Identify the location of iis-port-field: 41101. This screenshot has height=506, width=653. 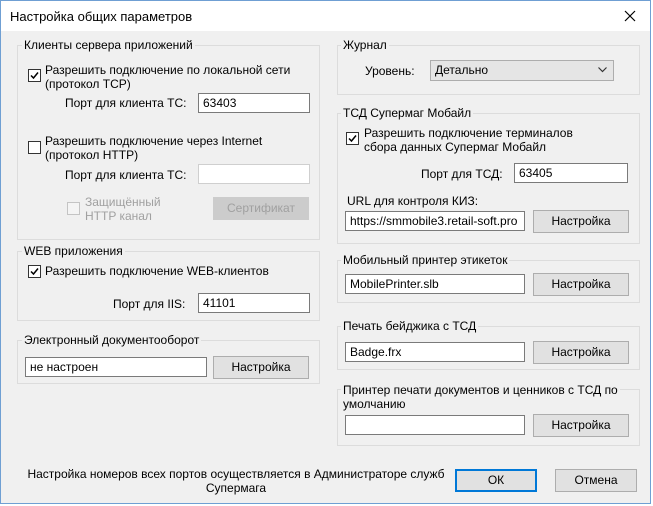
(254, 303).